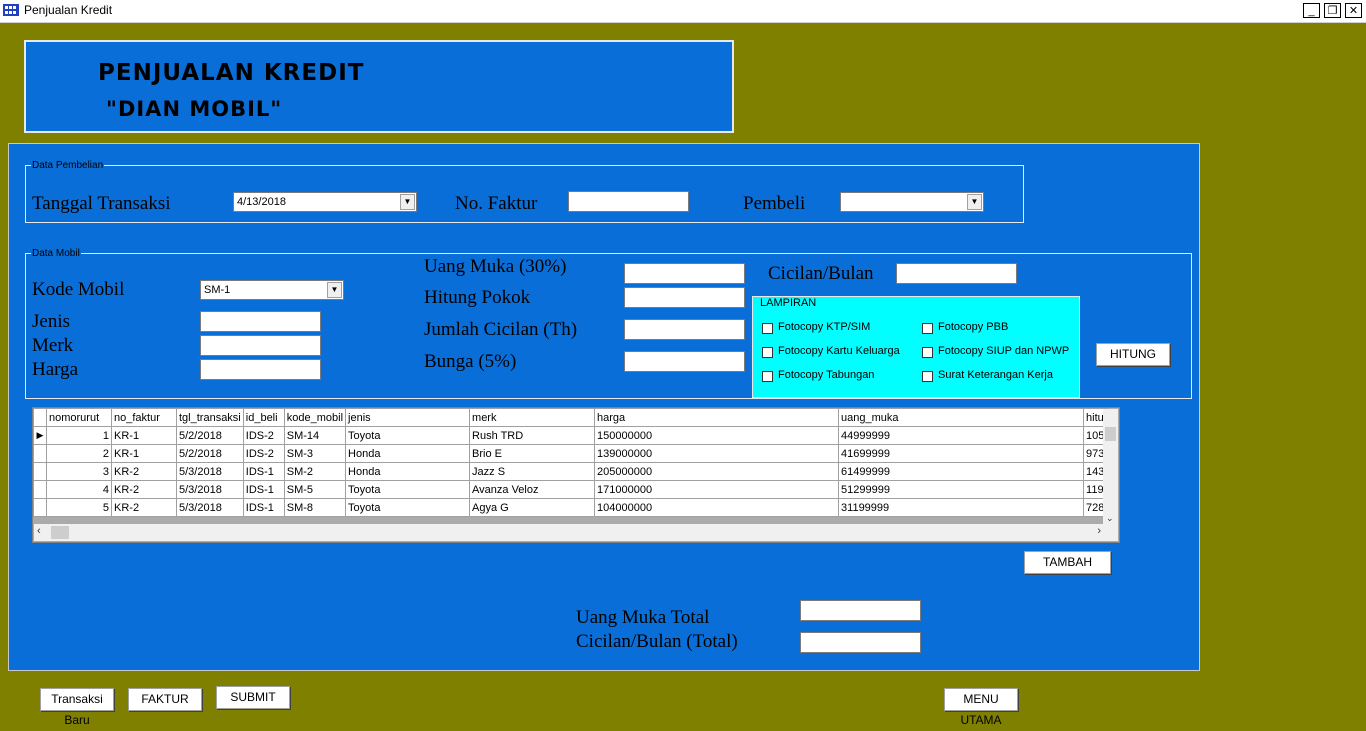 This screenshot has height=731, width=1366. Describe the element at coordinates (1332, 10) in the screenshot. I see `restore-button: ❐` at that location.